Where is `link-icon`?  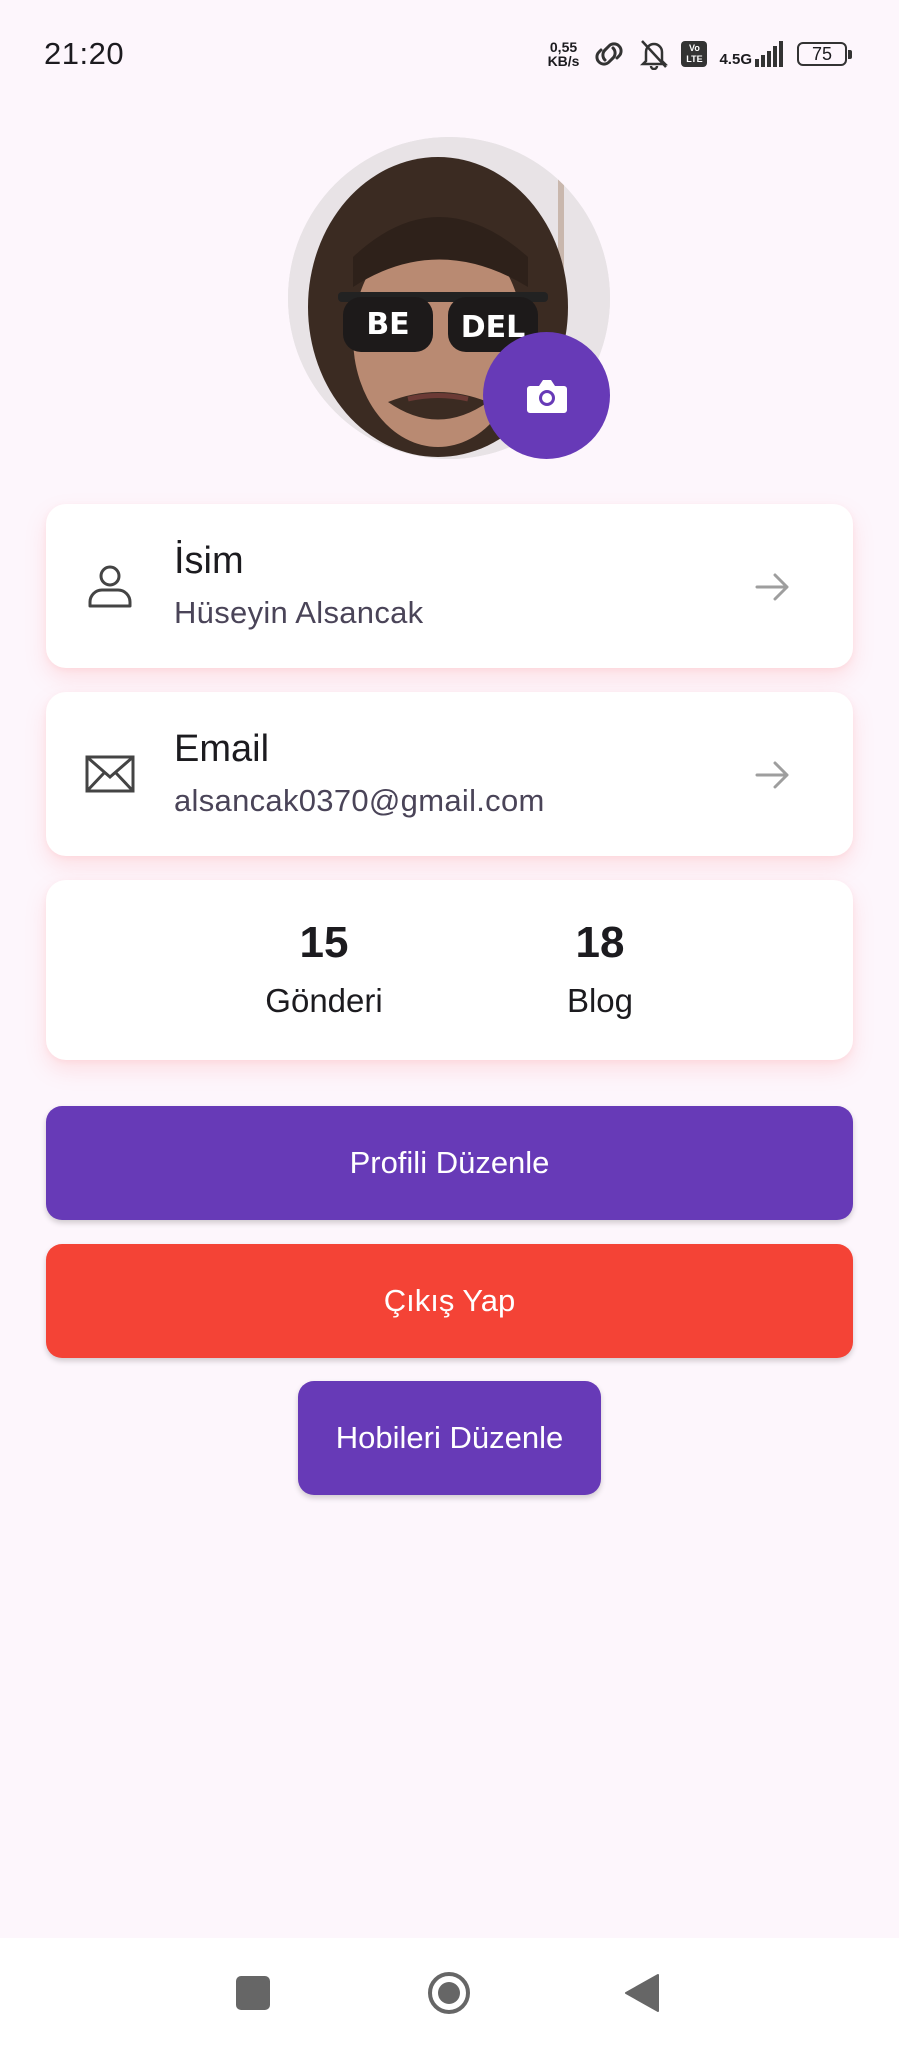 link-icon is located at coordinates (609, 54).